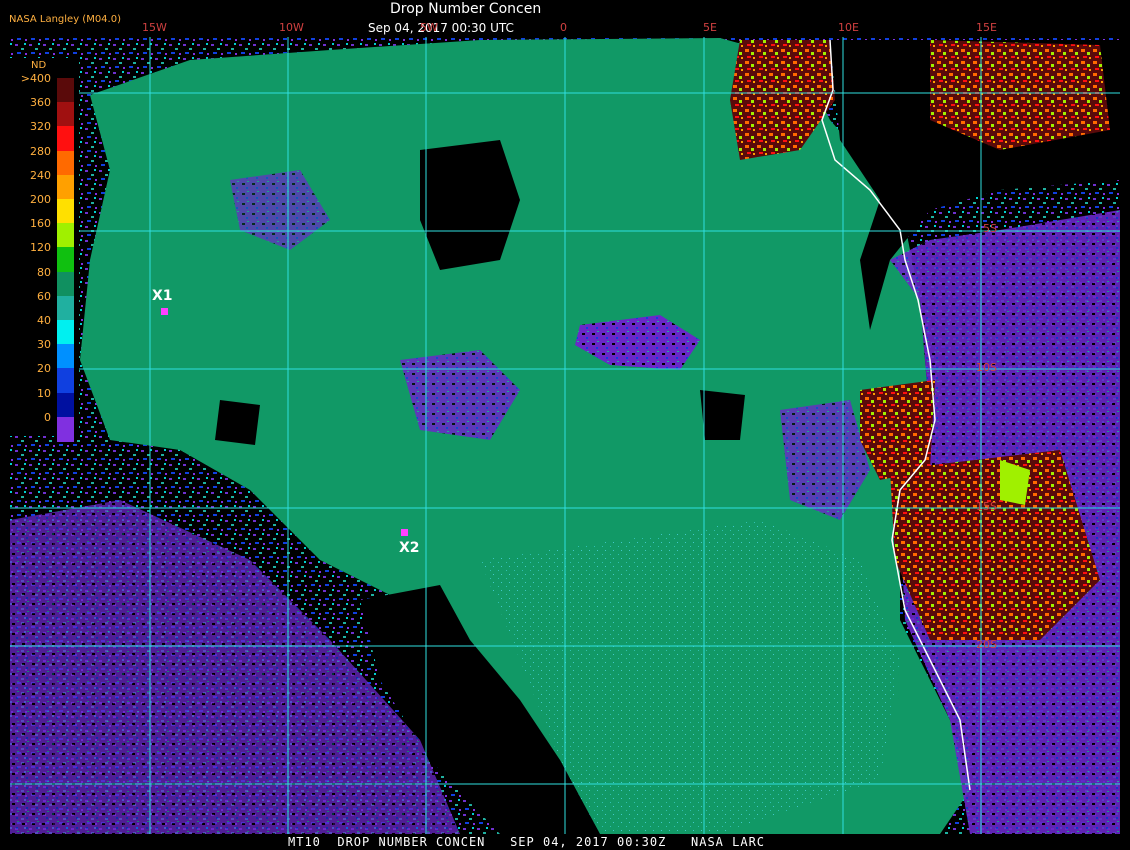 Image resolution: width=1130 pixels, height=850 pixels. Describe the element at coordinates (154, 27) in the screenshot. I see `lon-label-15w: 15W` at that location.